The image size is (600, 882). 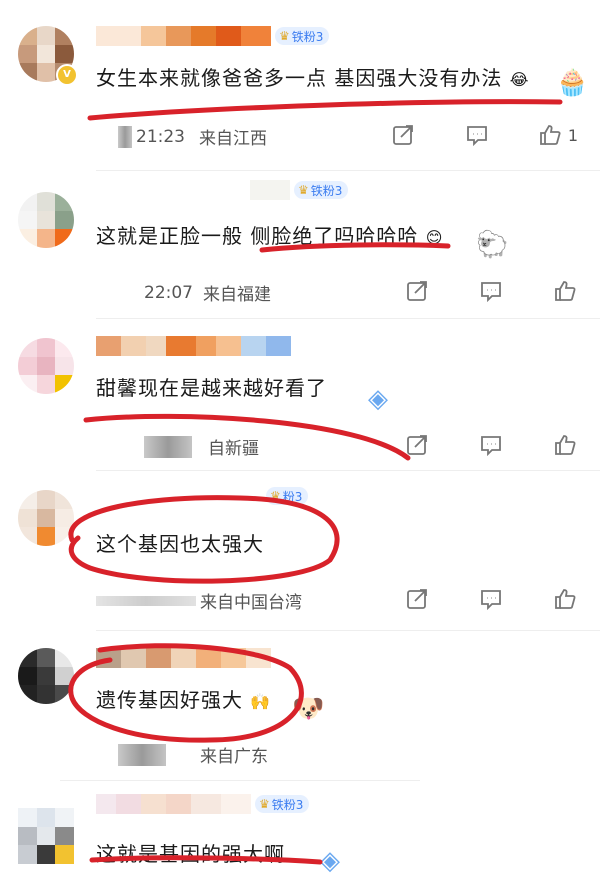 What do you see at coordinates (233, 139) in the screenshot?
I see `comment-location: 来自江西` at bounding box center [233, 139].